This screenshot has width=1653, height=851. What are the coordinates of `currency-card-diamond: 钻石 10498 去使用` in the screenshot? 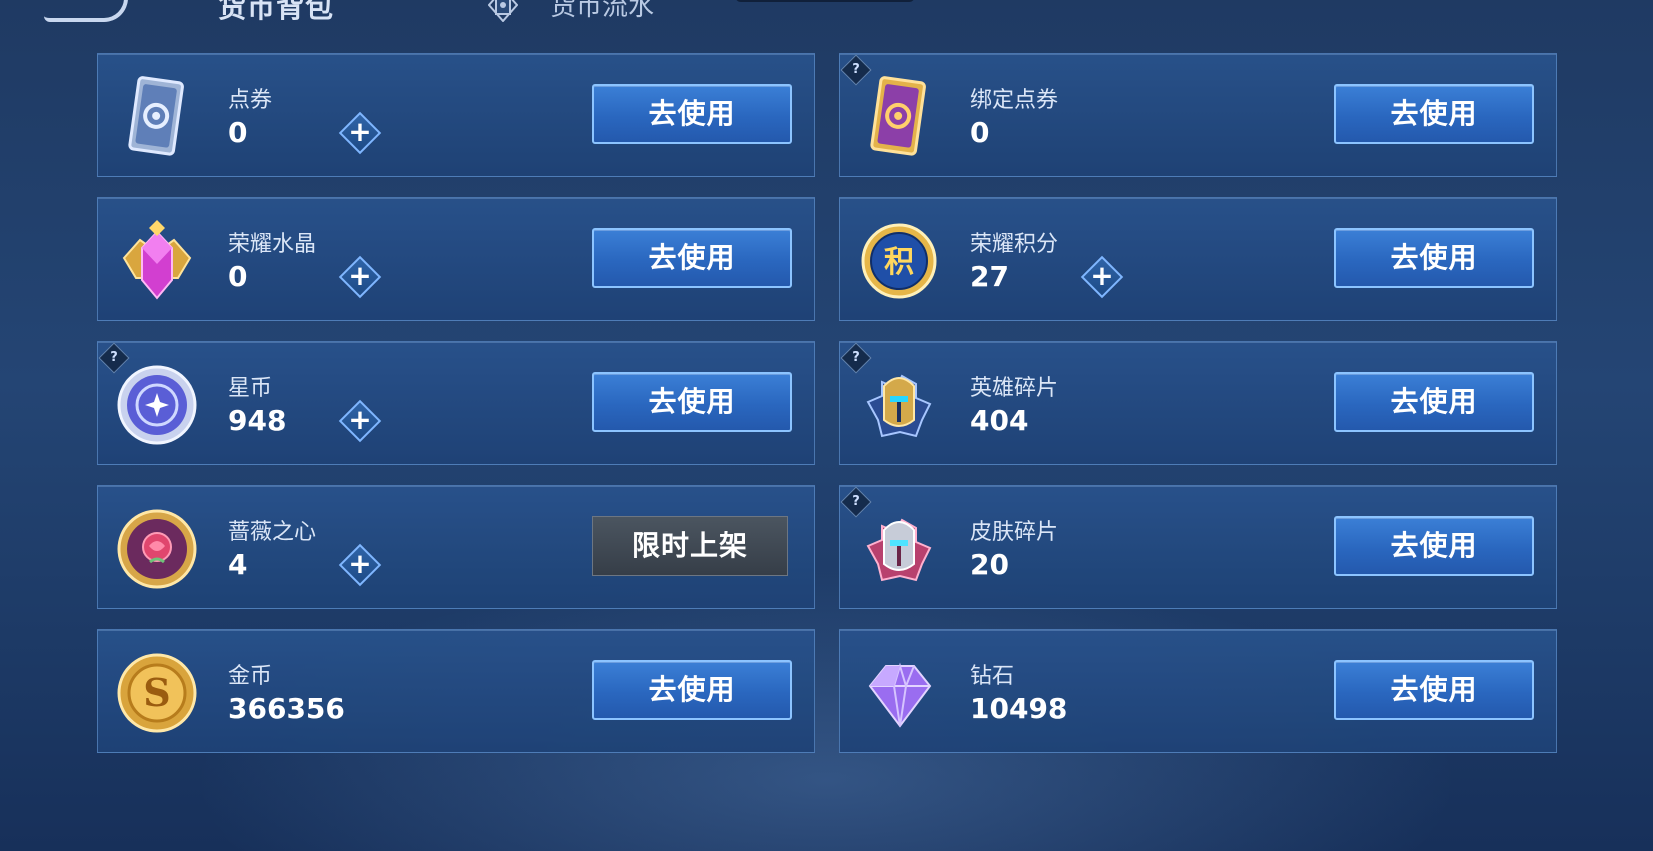 It's located at (1198, 691).